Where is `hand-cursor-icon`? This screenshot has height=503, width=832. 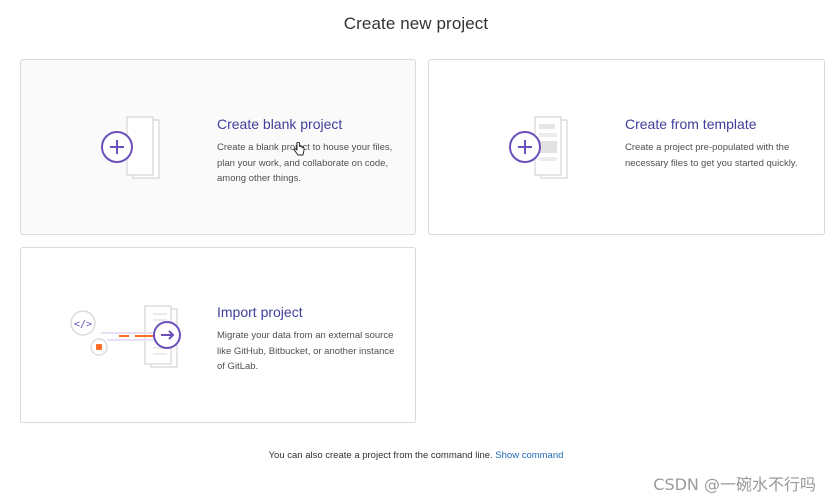 hand-cursor-icon is located at coordinates (299, 149).